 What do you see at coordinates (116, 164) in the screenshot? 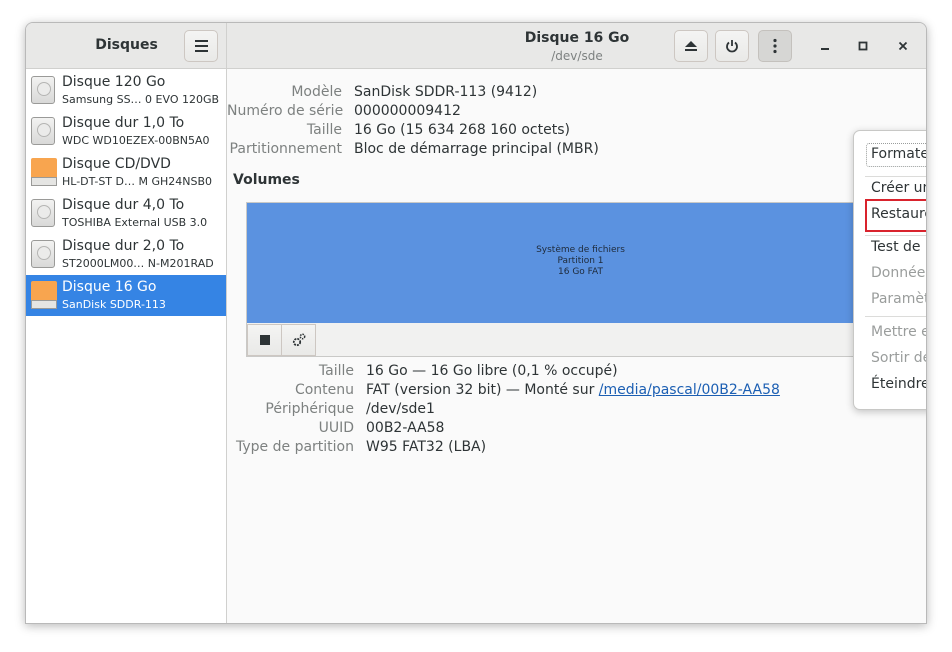
I see `disk-name: Disque CD/DVD` at bounding box center [116, 164].